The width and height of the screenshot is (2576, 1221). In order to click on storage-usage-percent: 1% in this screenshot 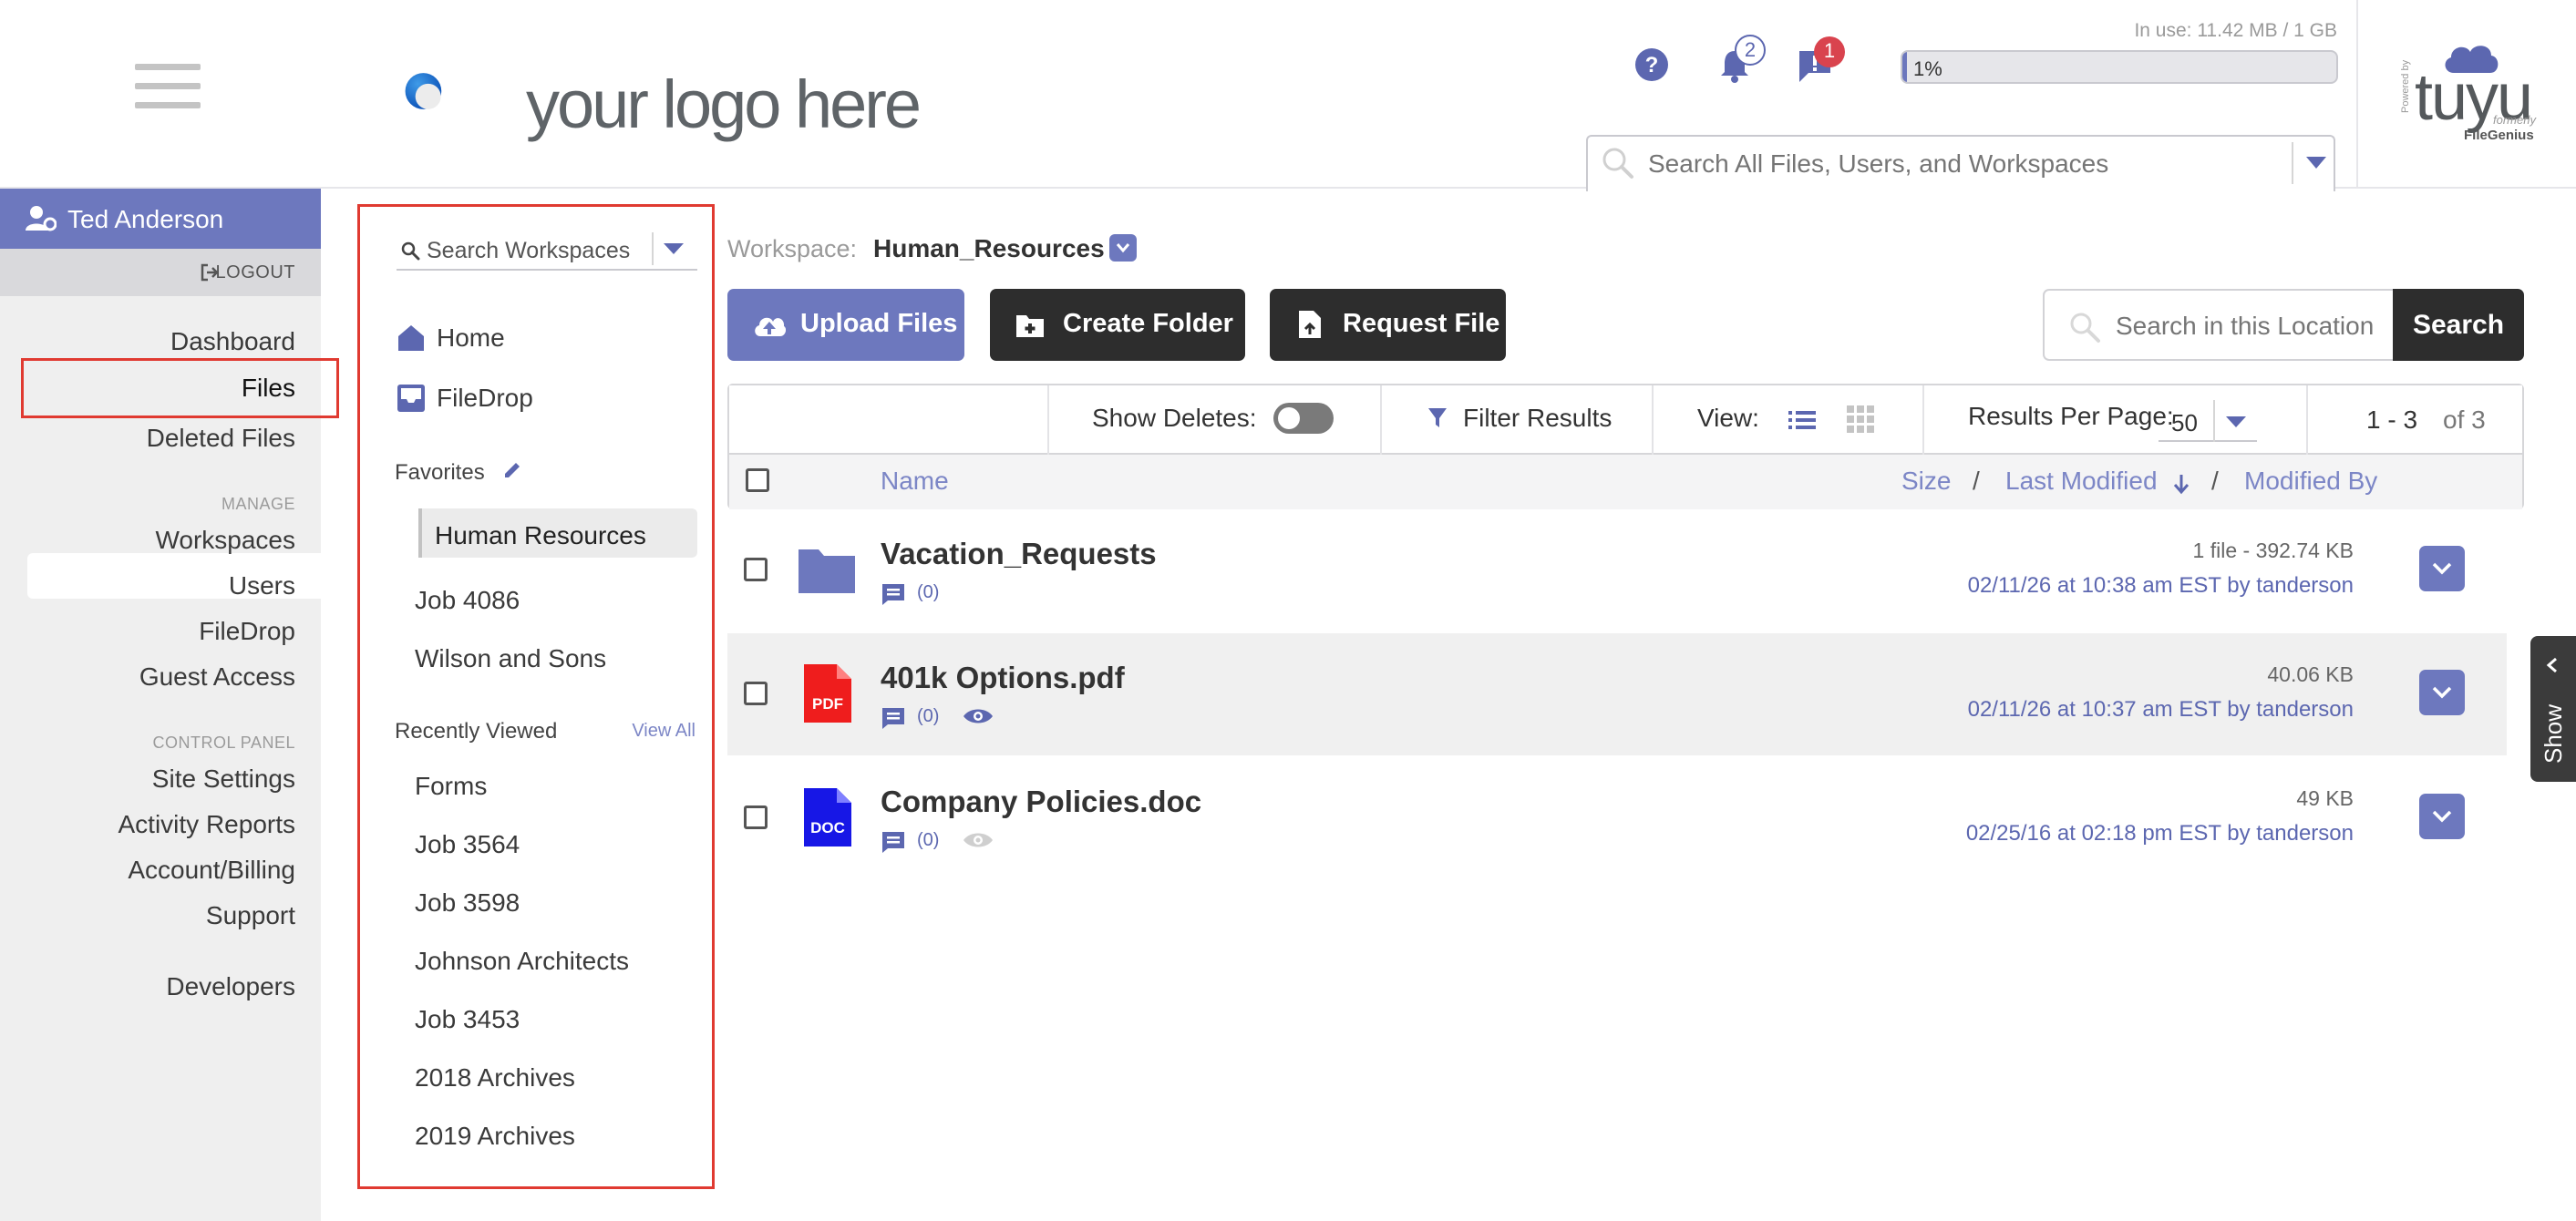, I will do `click(1927, 68)`.